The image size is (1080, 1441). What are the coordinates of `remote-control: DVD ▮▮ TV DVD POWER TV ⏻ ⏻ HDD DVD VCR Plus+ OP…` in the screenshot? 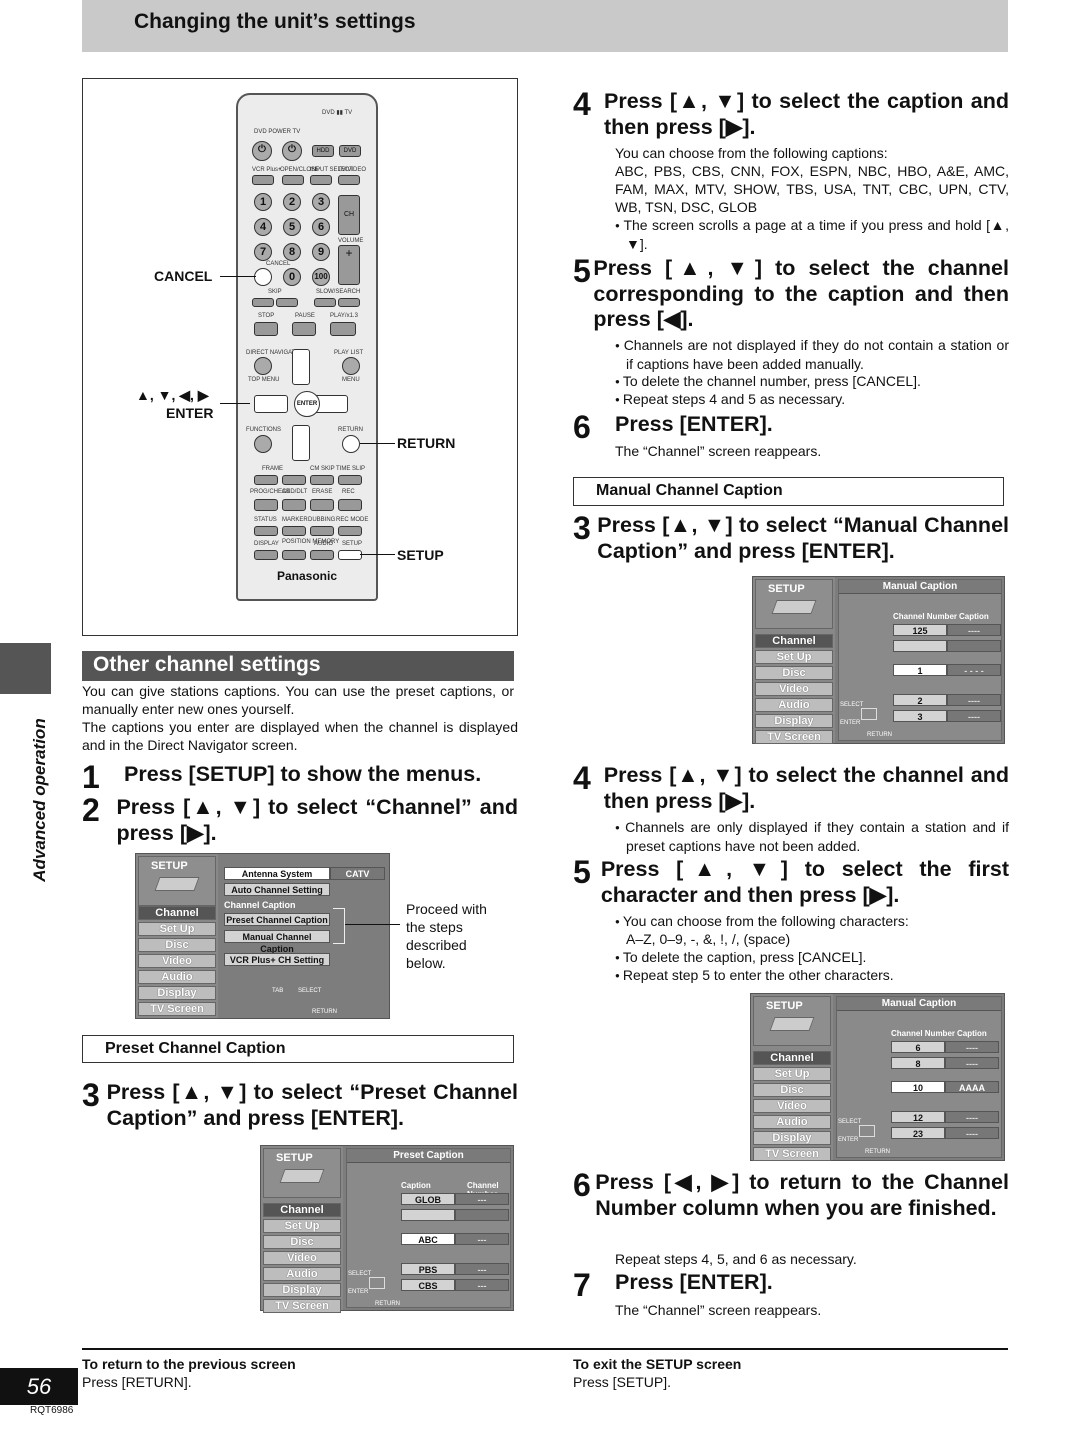 It's located at (307, 347).